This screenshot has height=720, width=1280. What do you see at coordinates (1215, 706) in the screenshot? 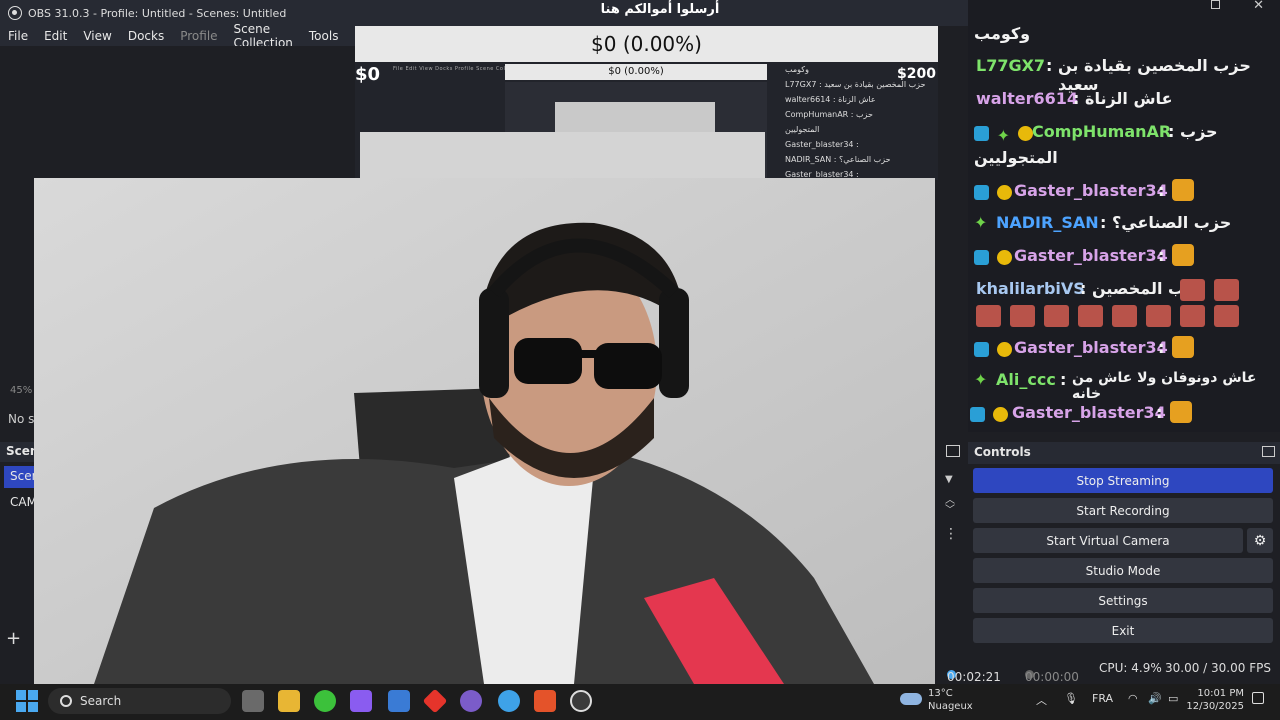
I see `clock-date: 12/30/2025` at bounding box center [1215, 706].